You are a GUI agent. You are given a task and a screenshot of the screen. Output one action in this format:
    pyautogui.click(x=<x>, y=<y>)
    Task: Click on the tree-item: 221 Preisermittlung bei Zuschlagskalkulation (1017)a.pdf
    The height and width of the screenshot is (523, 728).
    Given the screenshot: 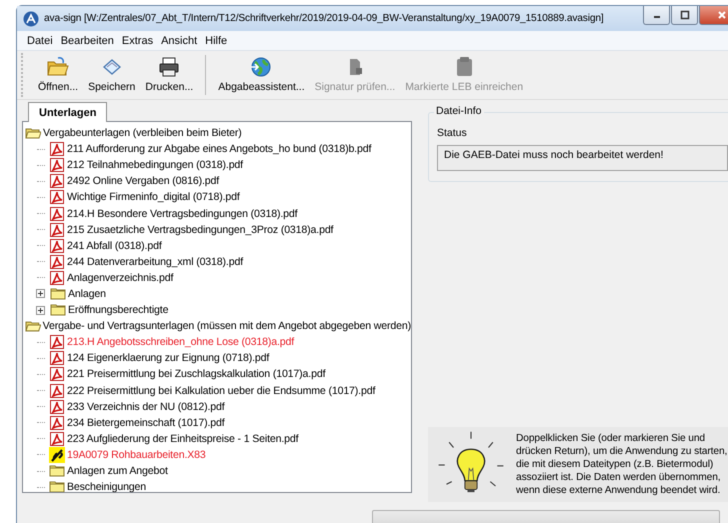 What is the action you would take?
    pyautogui.click(x=196, y=374)
    